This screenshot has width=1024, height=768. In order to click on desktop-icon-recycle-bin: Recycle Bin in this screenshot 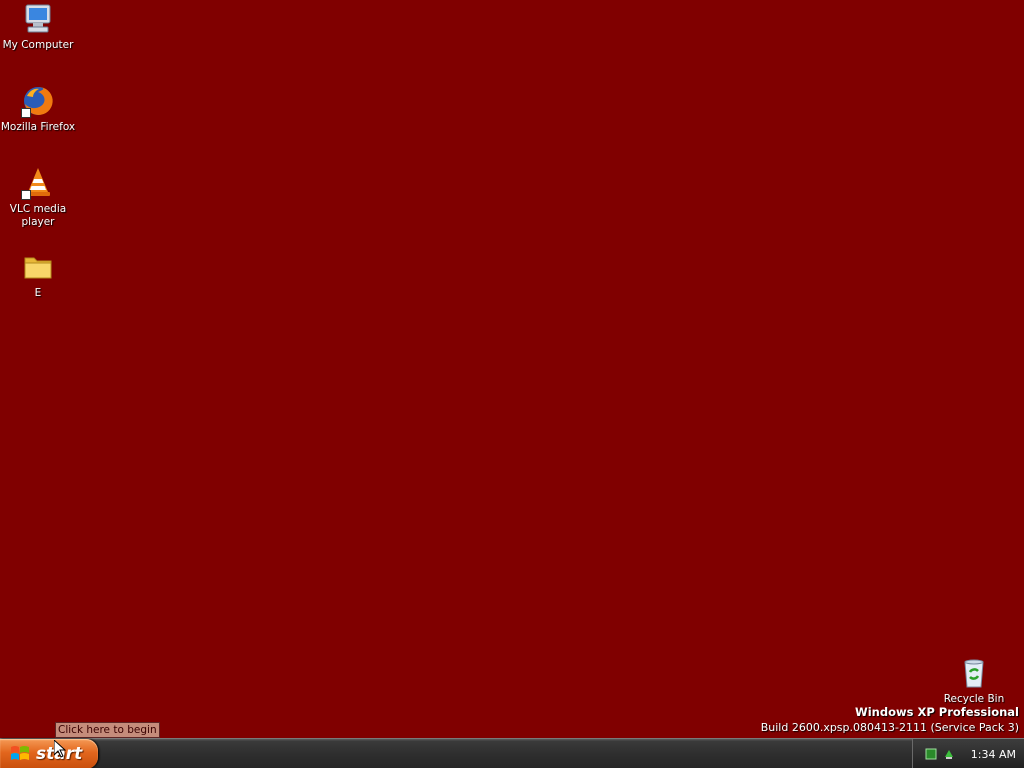, I will do `click(974, 681)`.